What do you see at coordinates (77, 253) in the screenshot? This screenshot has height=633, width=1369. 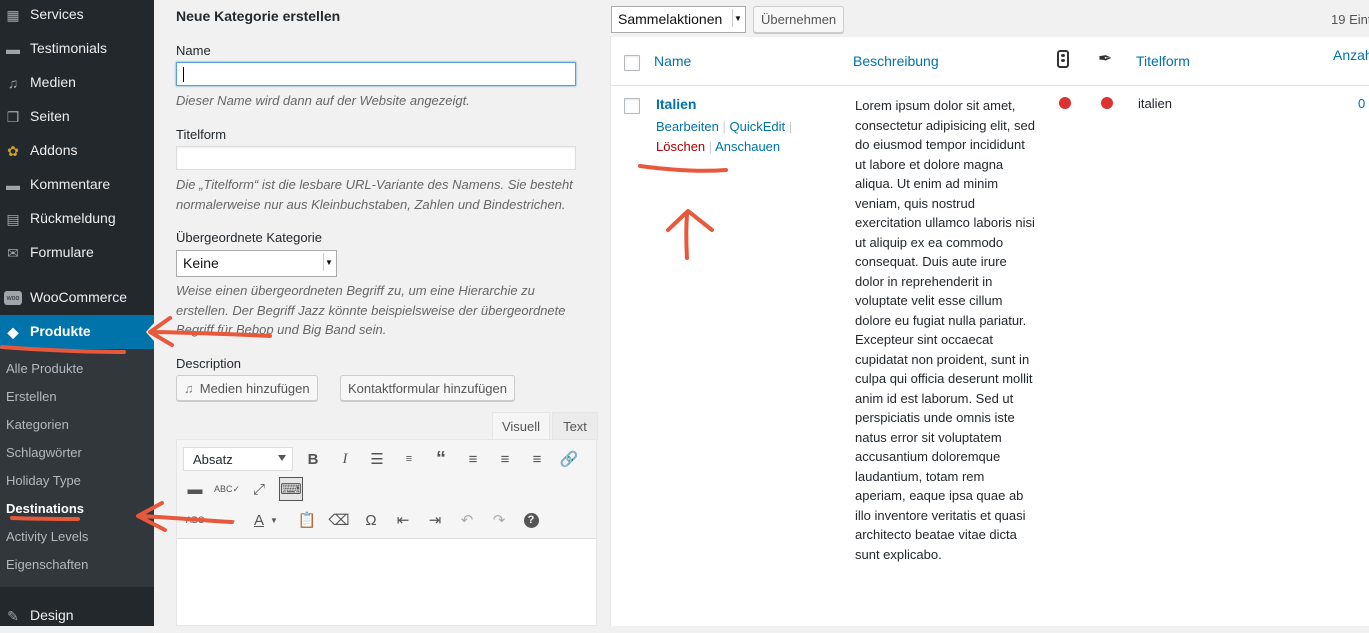 I see `sidebar-item-formulare: ✉ Formulare` at bounding box center [77, 253].